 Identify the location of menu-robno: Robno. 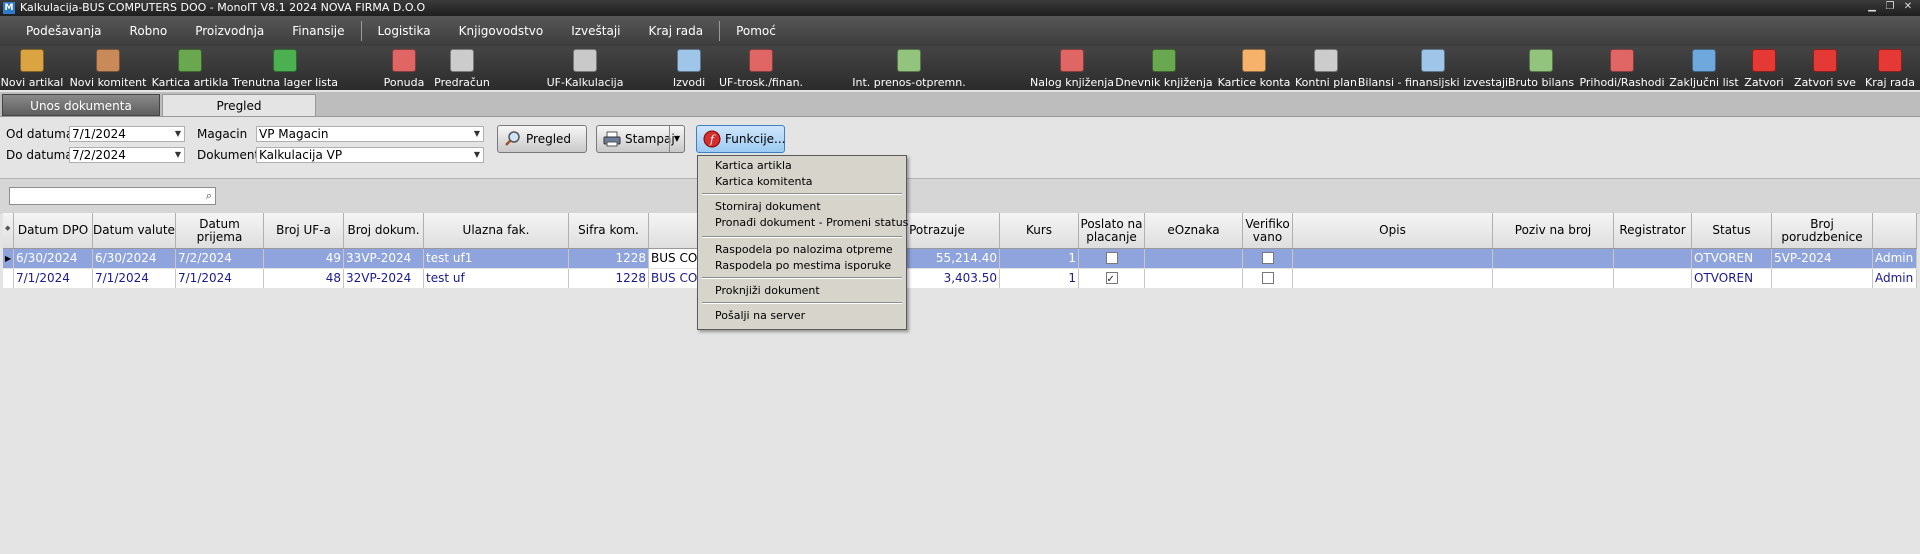
(149, 31).